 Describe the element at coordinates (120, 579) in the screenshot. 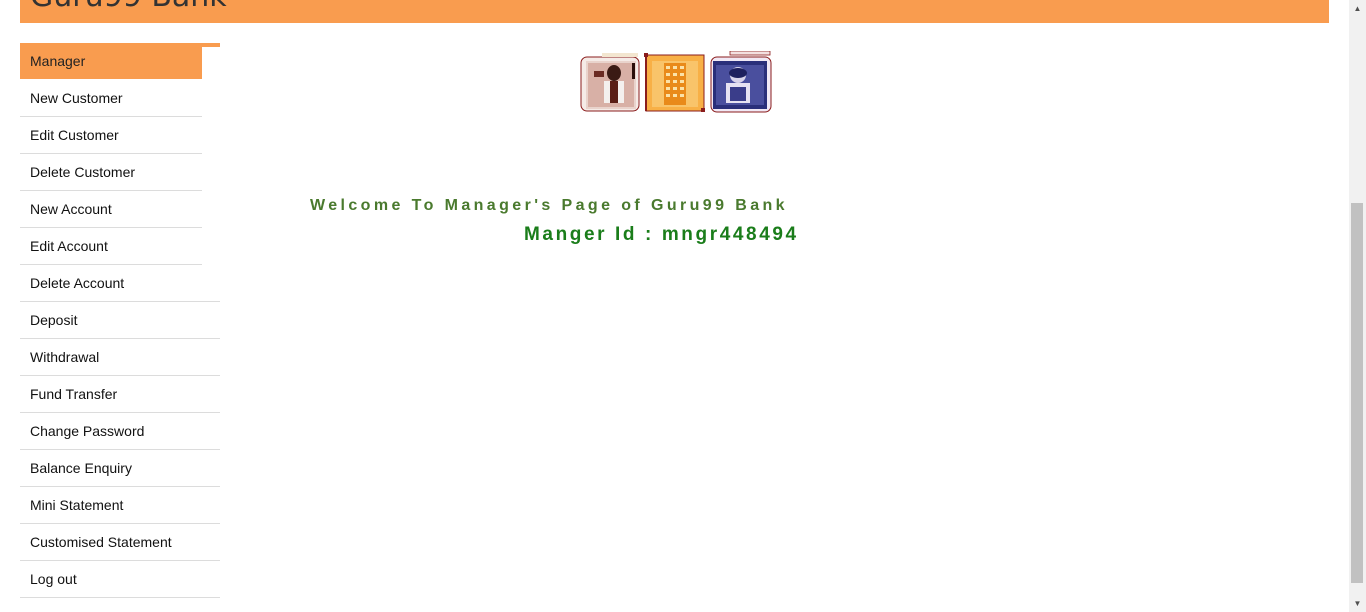

I see `sidebar-item-log-out: Log out` at that location.